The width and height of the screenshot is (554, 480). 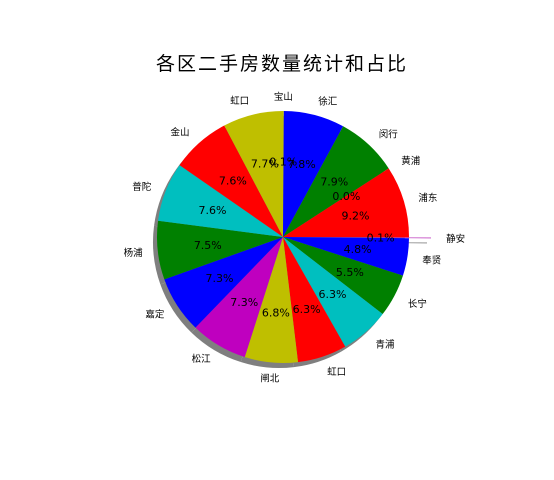 I want to click on pie-category-label: 浦东, so click(x=427, y=198).